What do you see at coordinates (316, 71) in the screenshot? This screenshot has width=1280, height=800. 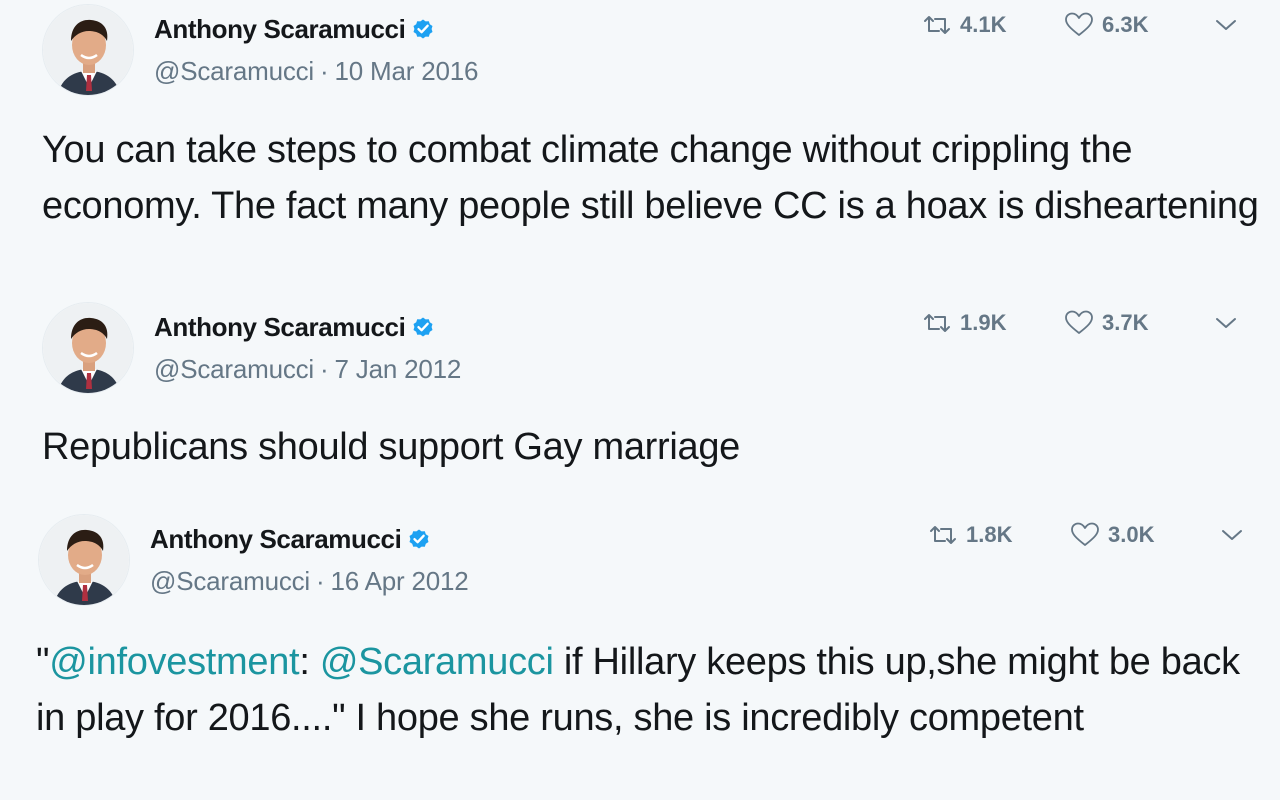 I see `handle-row: @Scaramucci · 10 Mar 2016` at bounding box center [316, 71].